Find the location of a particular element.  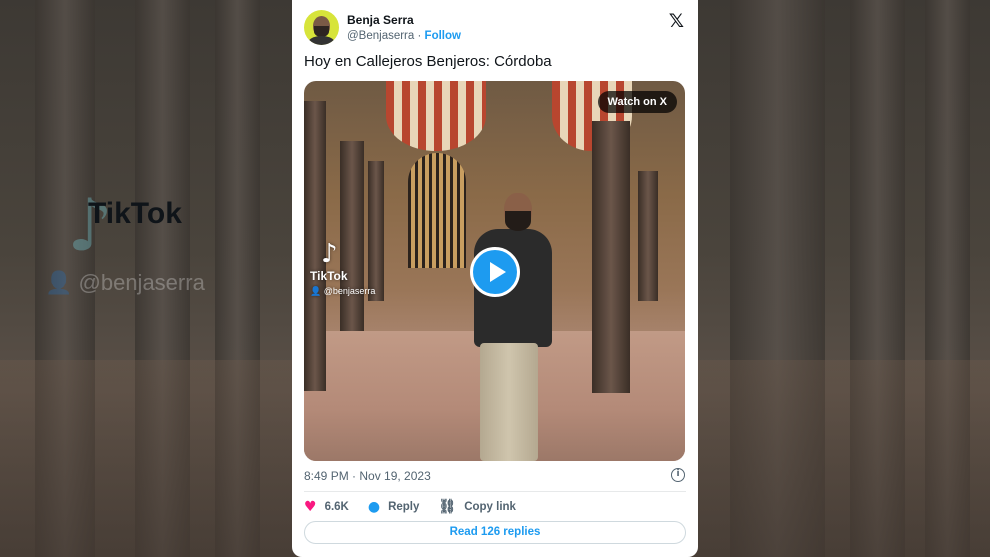

tiktok-logo-icon: ♪ is located at coordinates (329, 254).